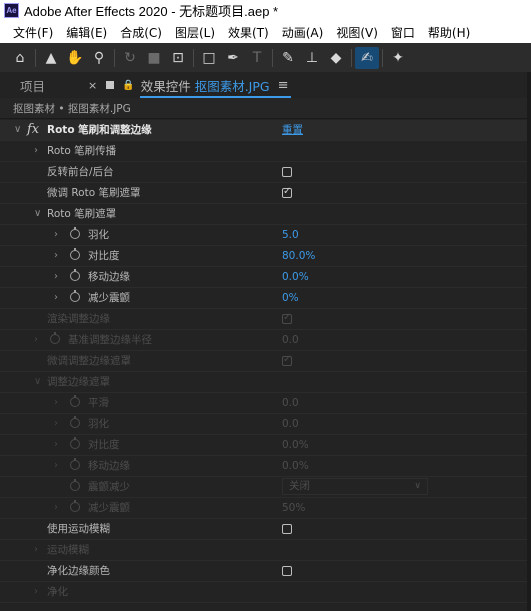 The image size is (531, 611). Describe the element at coordinates (135, 32) in the screenshot. I see `menu-composition: 合成(C)` at that location.